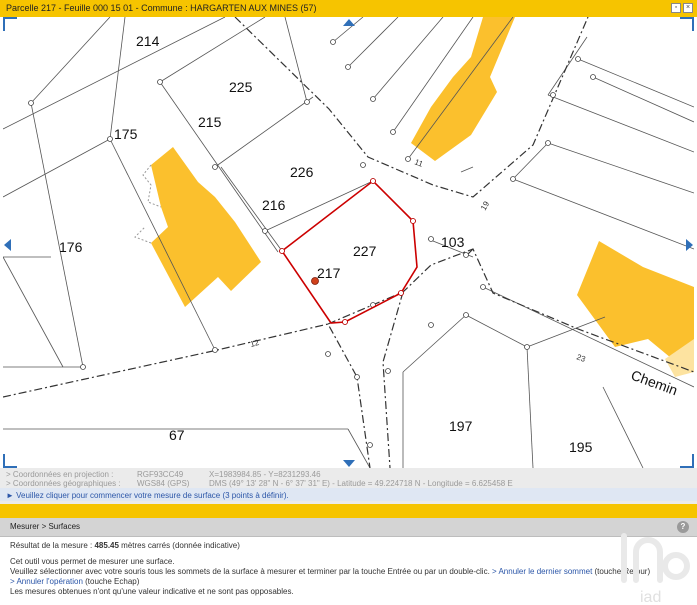  Describe the element at coordinates (179, 545) in the screenshot. I see `result-unit: mètres carrés (donnée indicative)` at that location.